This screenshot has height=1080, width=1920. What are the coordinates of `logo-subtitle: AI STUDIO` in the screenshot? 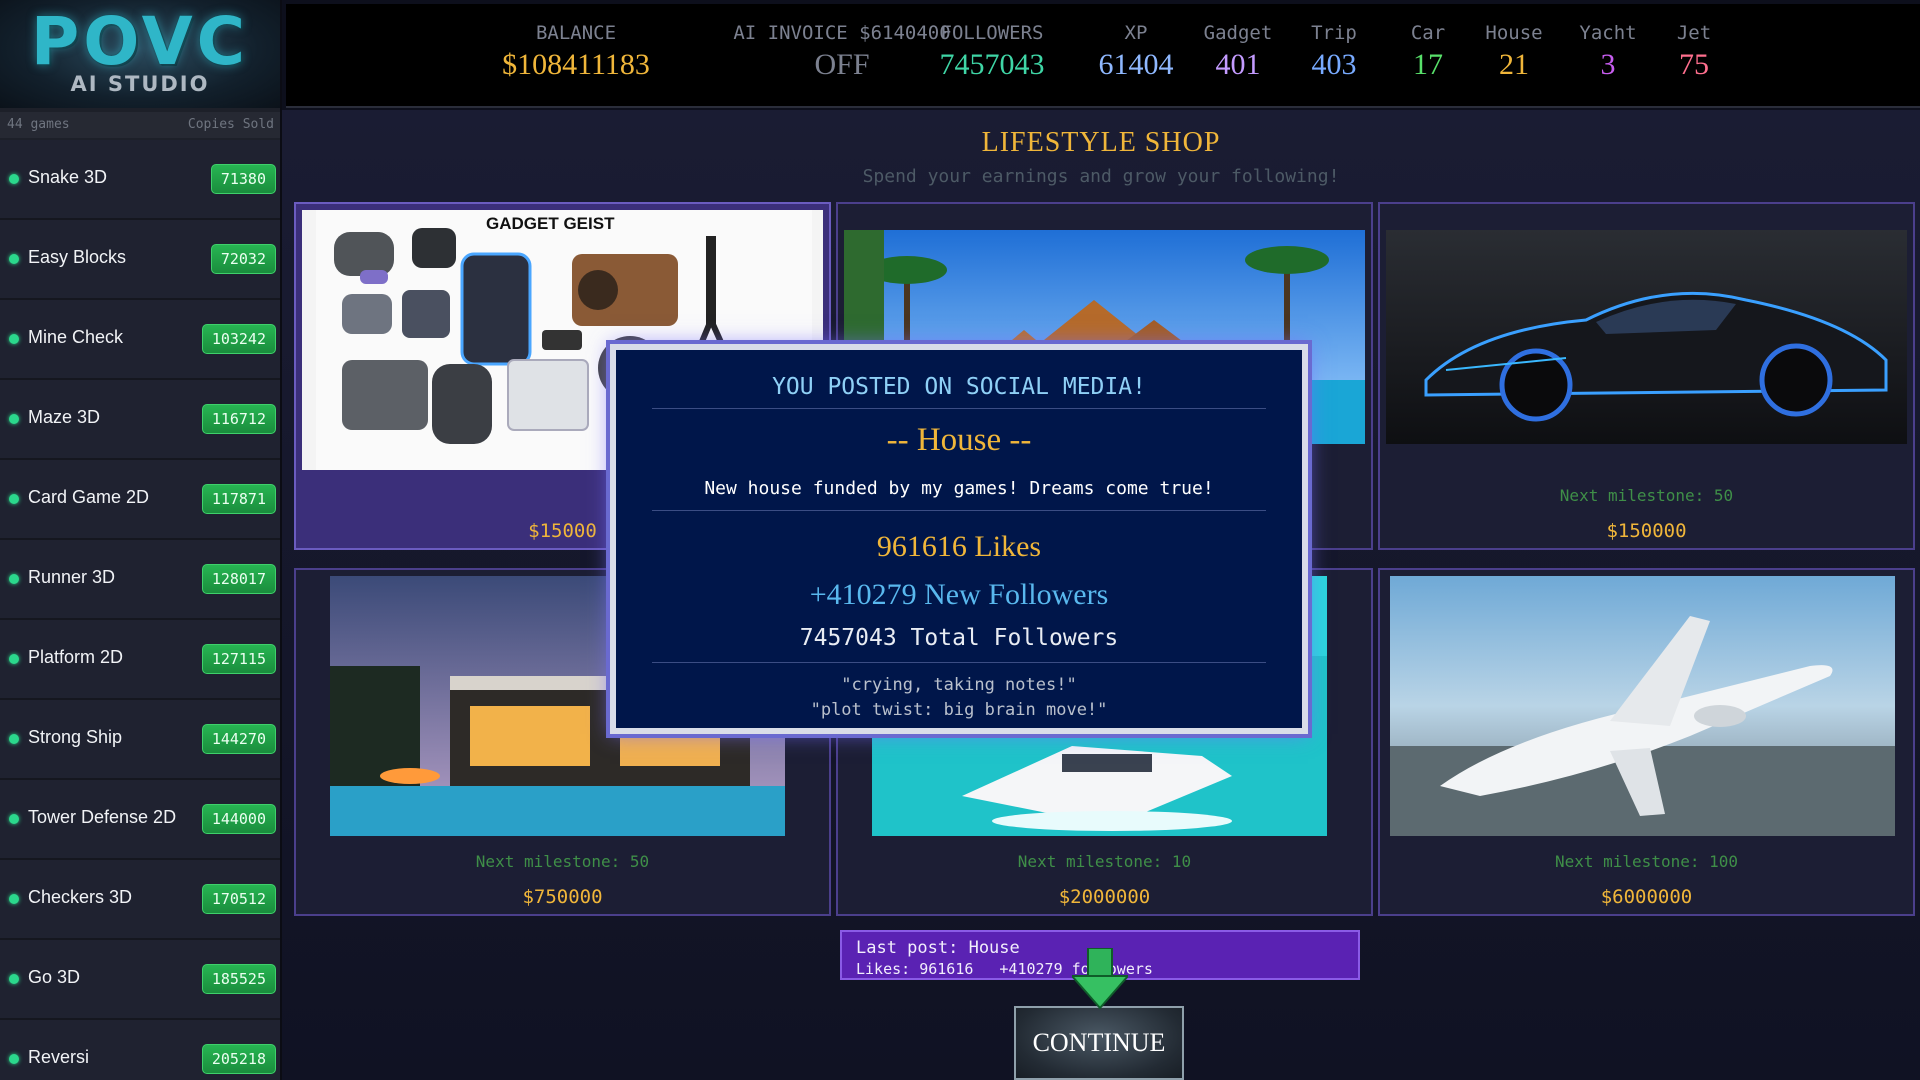 It's located at (140, 84).